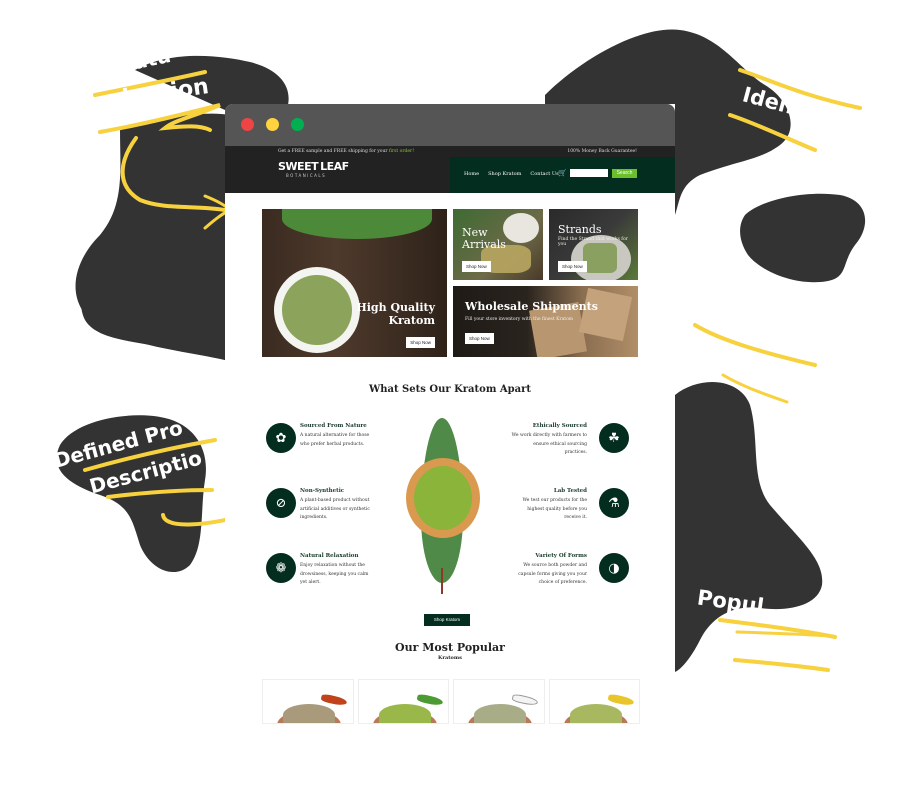 This screenshot has width=900, height=800. What do you see at coordinates (145, 60) in the screenshot?
I see `annotation-navigation-partial-top: eatu` at bounding box center [145, 60].